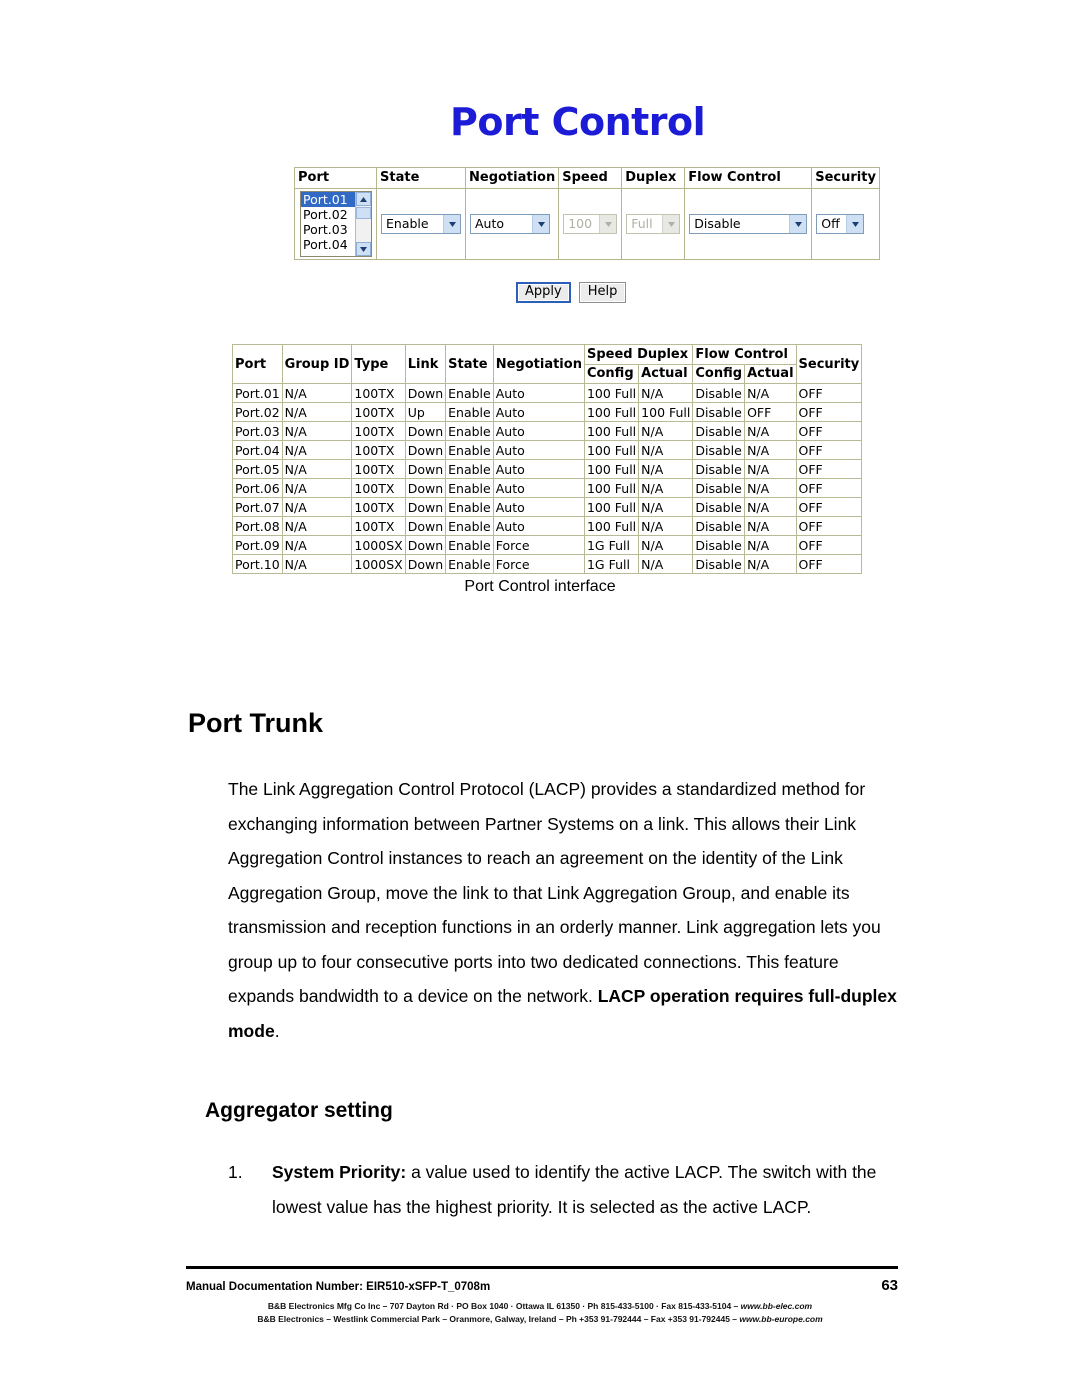 This screenshot has height=1397, width=1080. What do you see at coordinates (256, 723) in the screenshot?
I see `page-title: Port Trunk` at bounding box center [256, 723].